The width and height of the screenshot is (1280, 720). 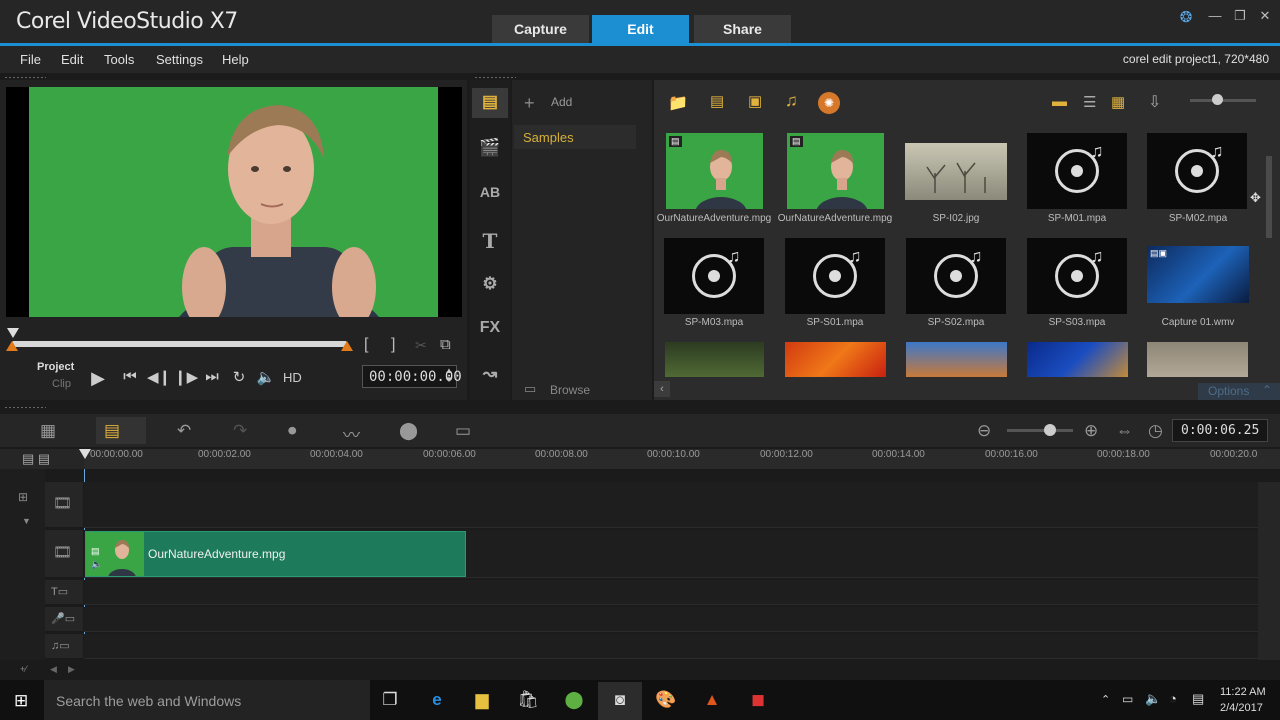 I want to click on timecode-field: 00:00:00.00, so click(x=412, y=376).